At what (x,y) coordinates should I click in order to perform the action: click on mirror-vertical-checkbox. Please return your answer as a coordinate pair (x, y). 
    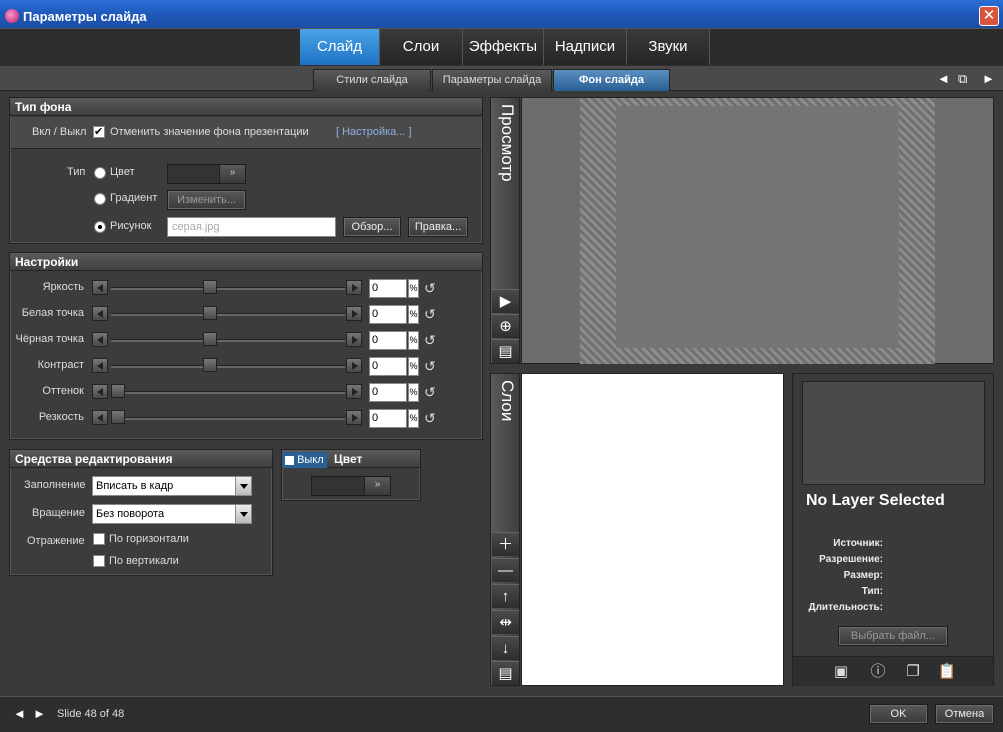
    Looking at the image, I should click on (99, 561).